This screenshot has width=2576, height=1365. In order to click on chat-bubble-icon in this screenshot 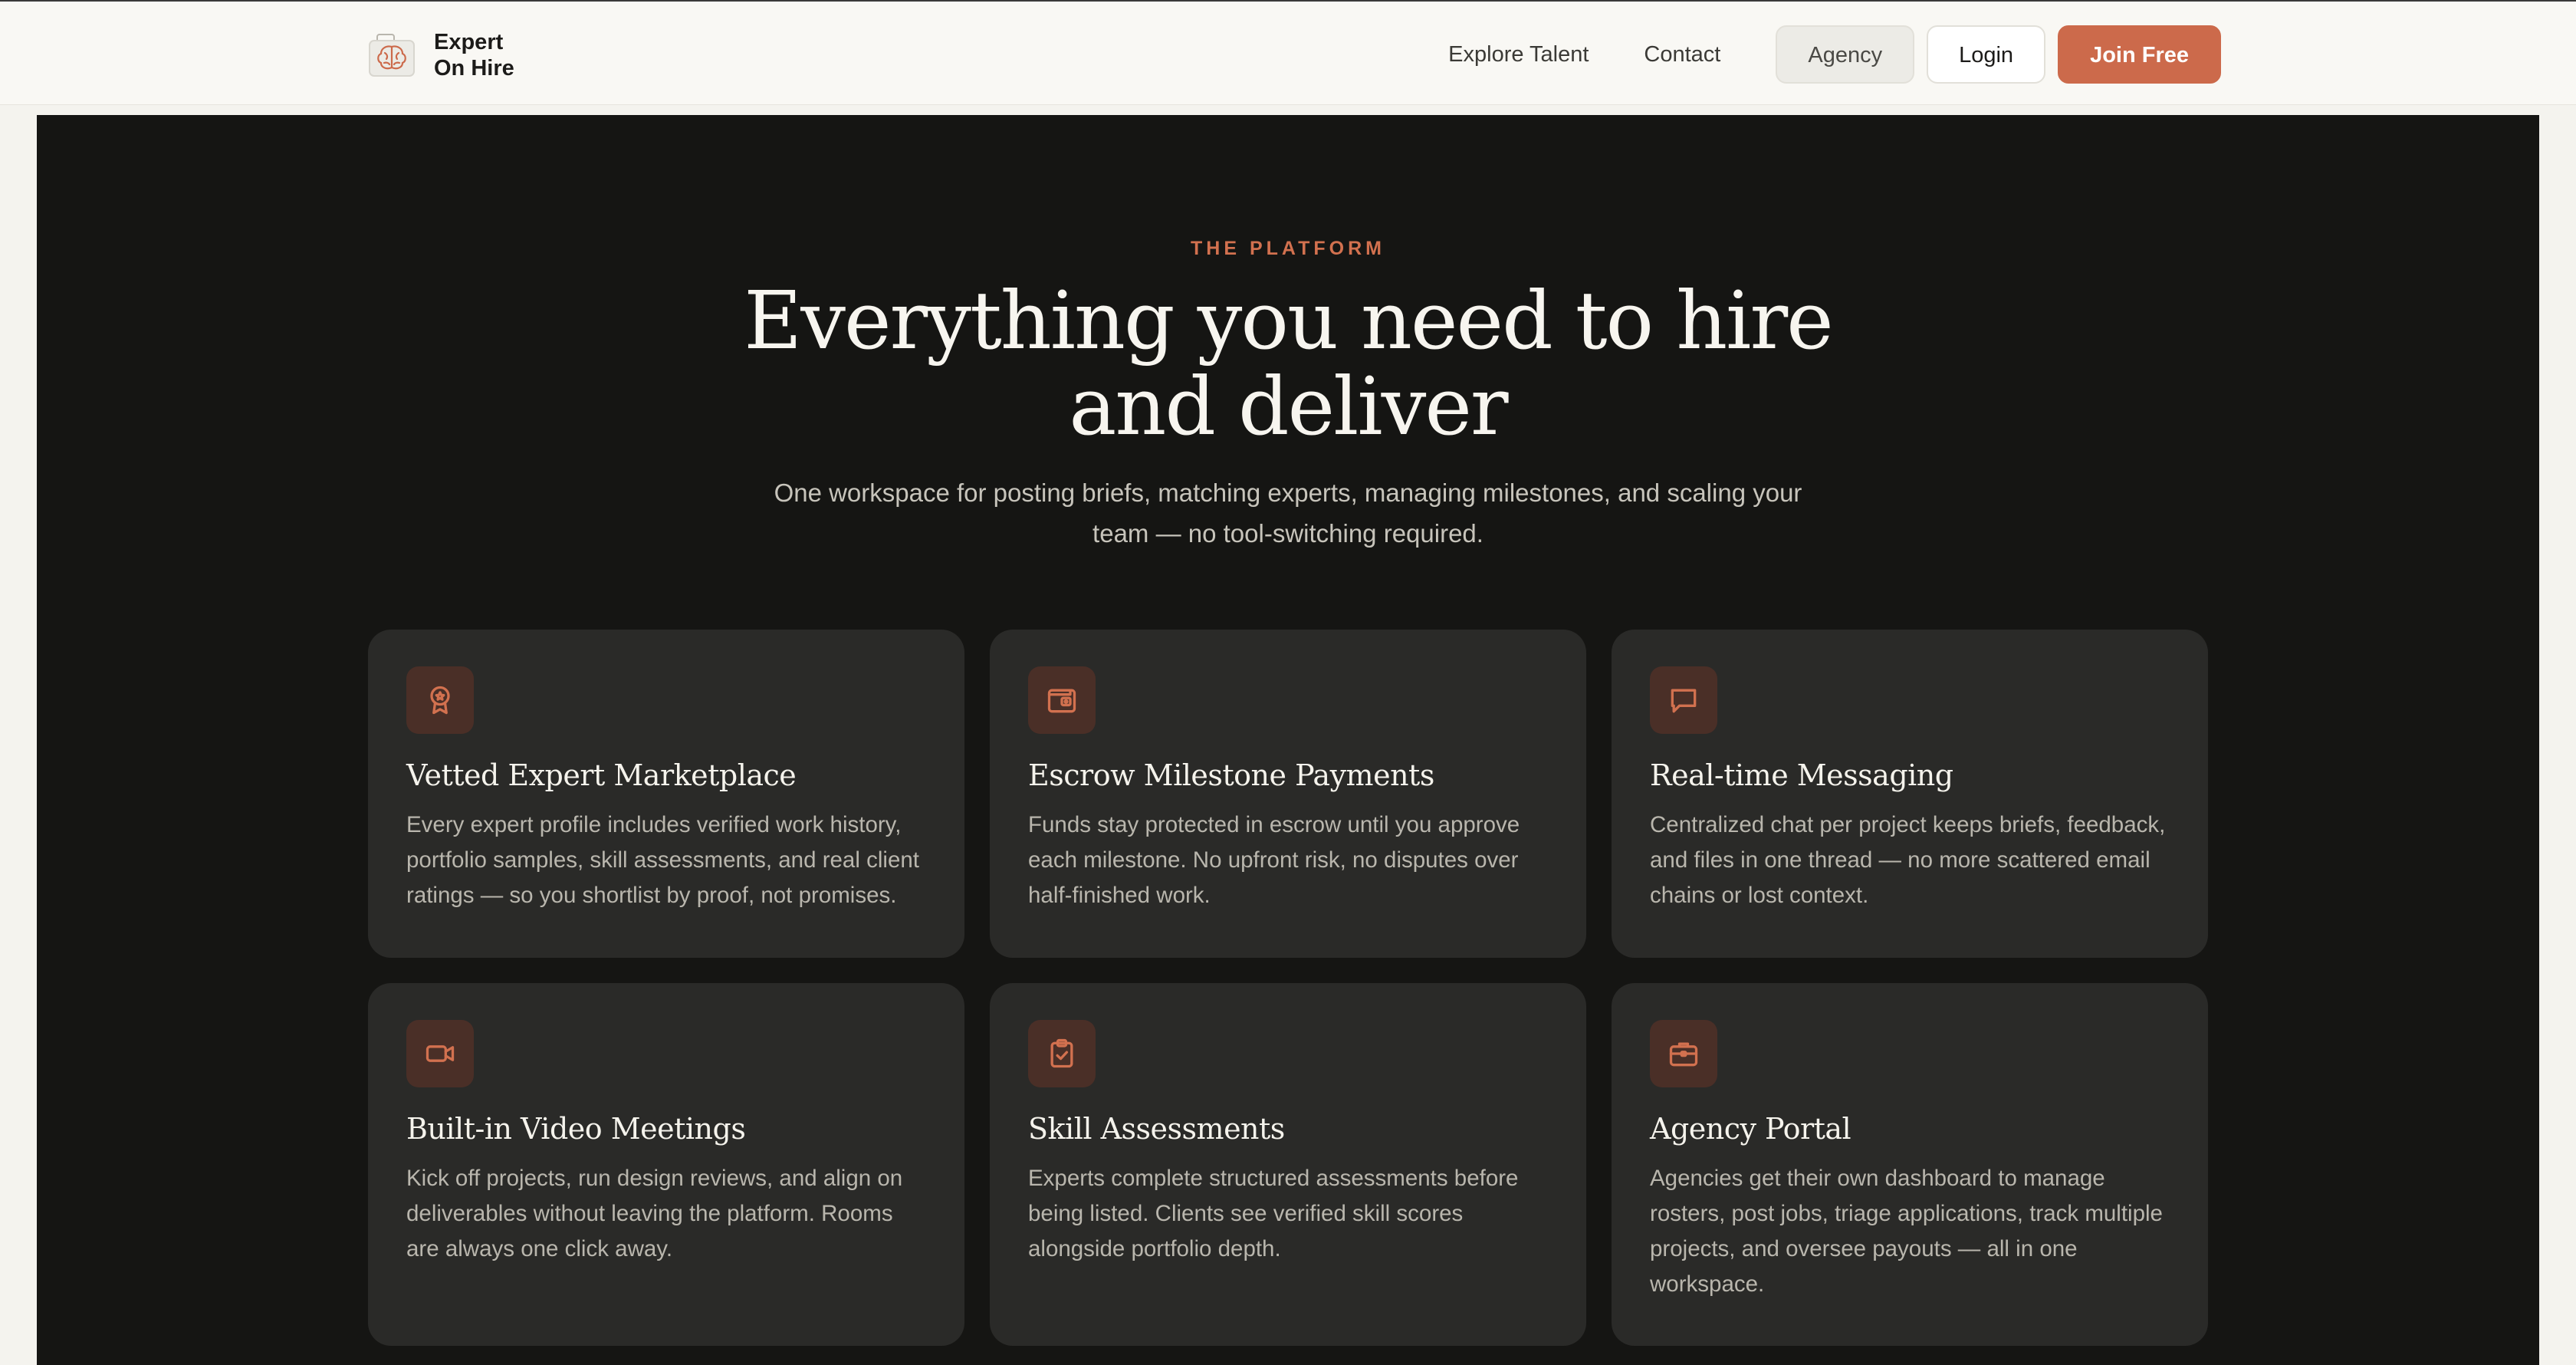, I will do `click(1684, 700)`.